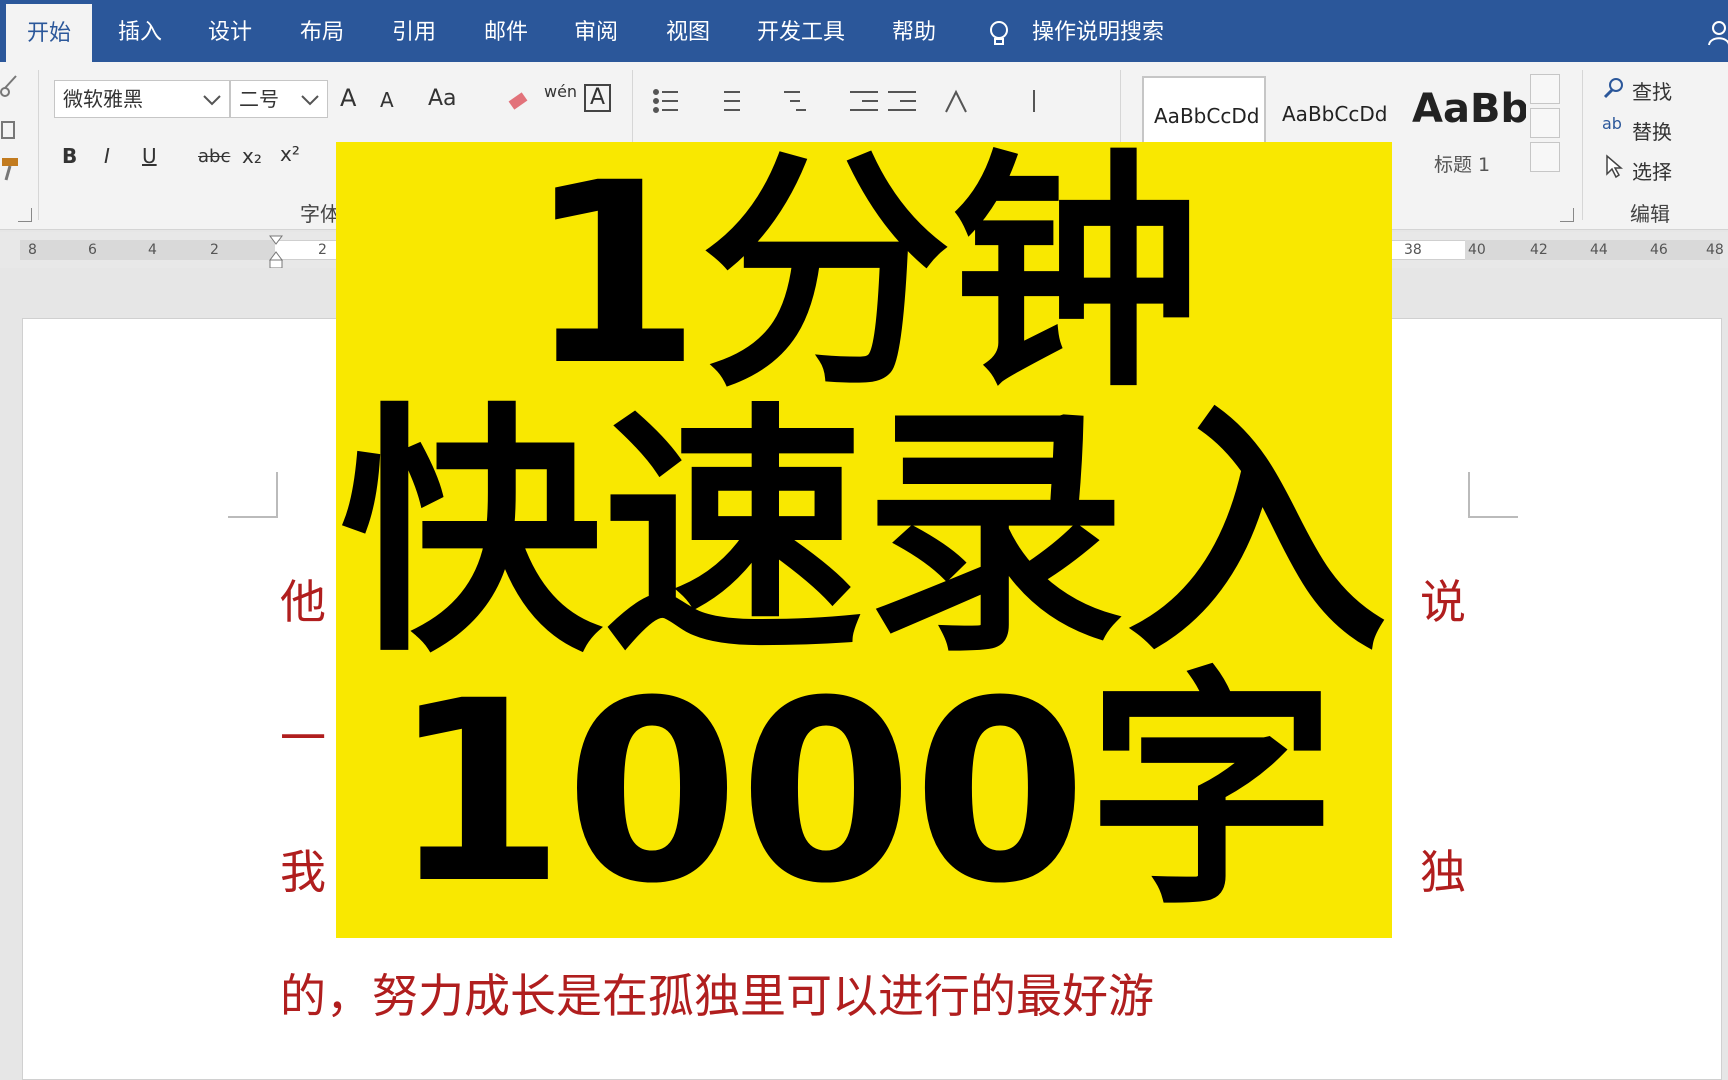 The image size is (1728, 1080). Describe the element at coordinates (1207, 116) in the screenshot. I see `style-normal-preview: AaBbCcDd` at that location.